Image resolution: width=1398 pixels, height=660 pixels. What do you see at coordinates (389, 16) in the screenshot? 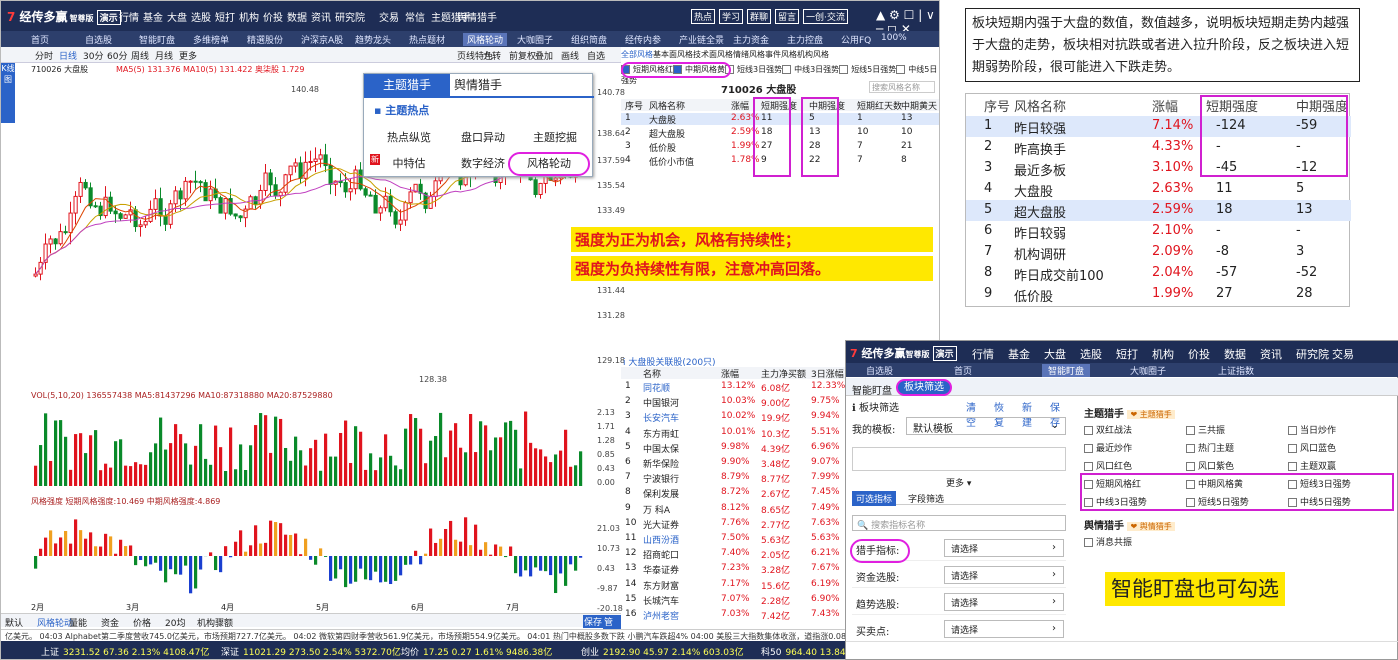
I see `menu-item: 交易` at bounding box center [389, 16].